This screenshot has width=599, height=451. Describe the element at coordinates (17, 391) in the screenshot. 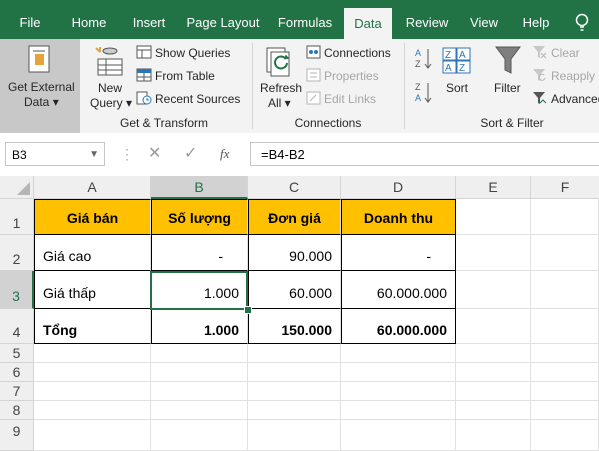

I see `row-header-7: 7` at that location.